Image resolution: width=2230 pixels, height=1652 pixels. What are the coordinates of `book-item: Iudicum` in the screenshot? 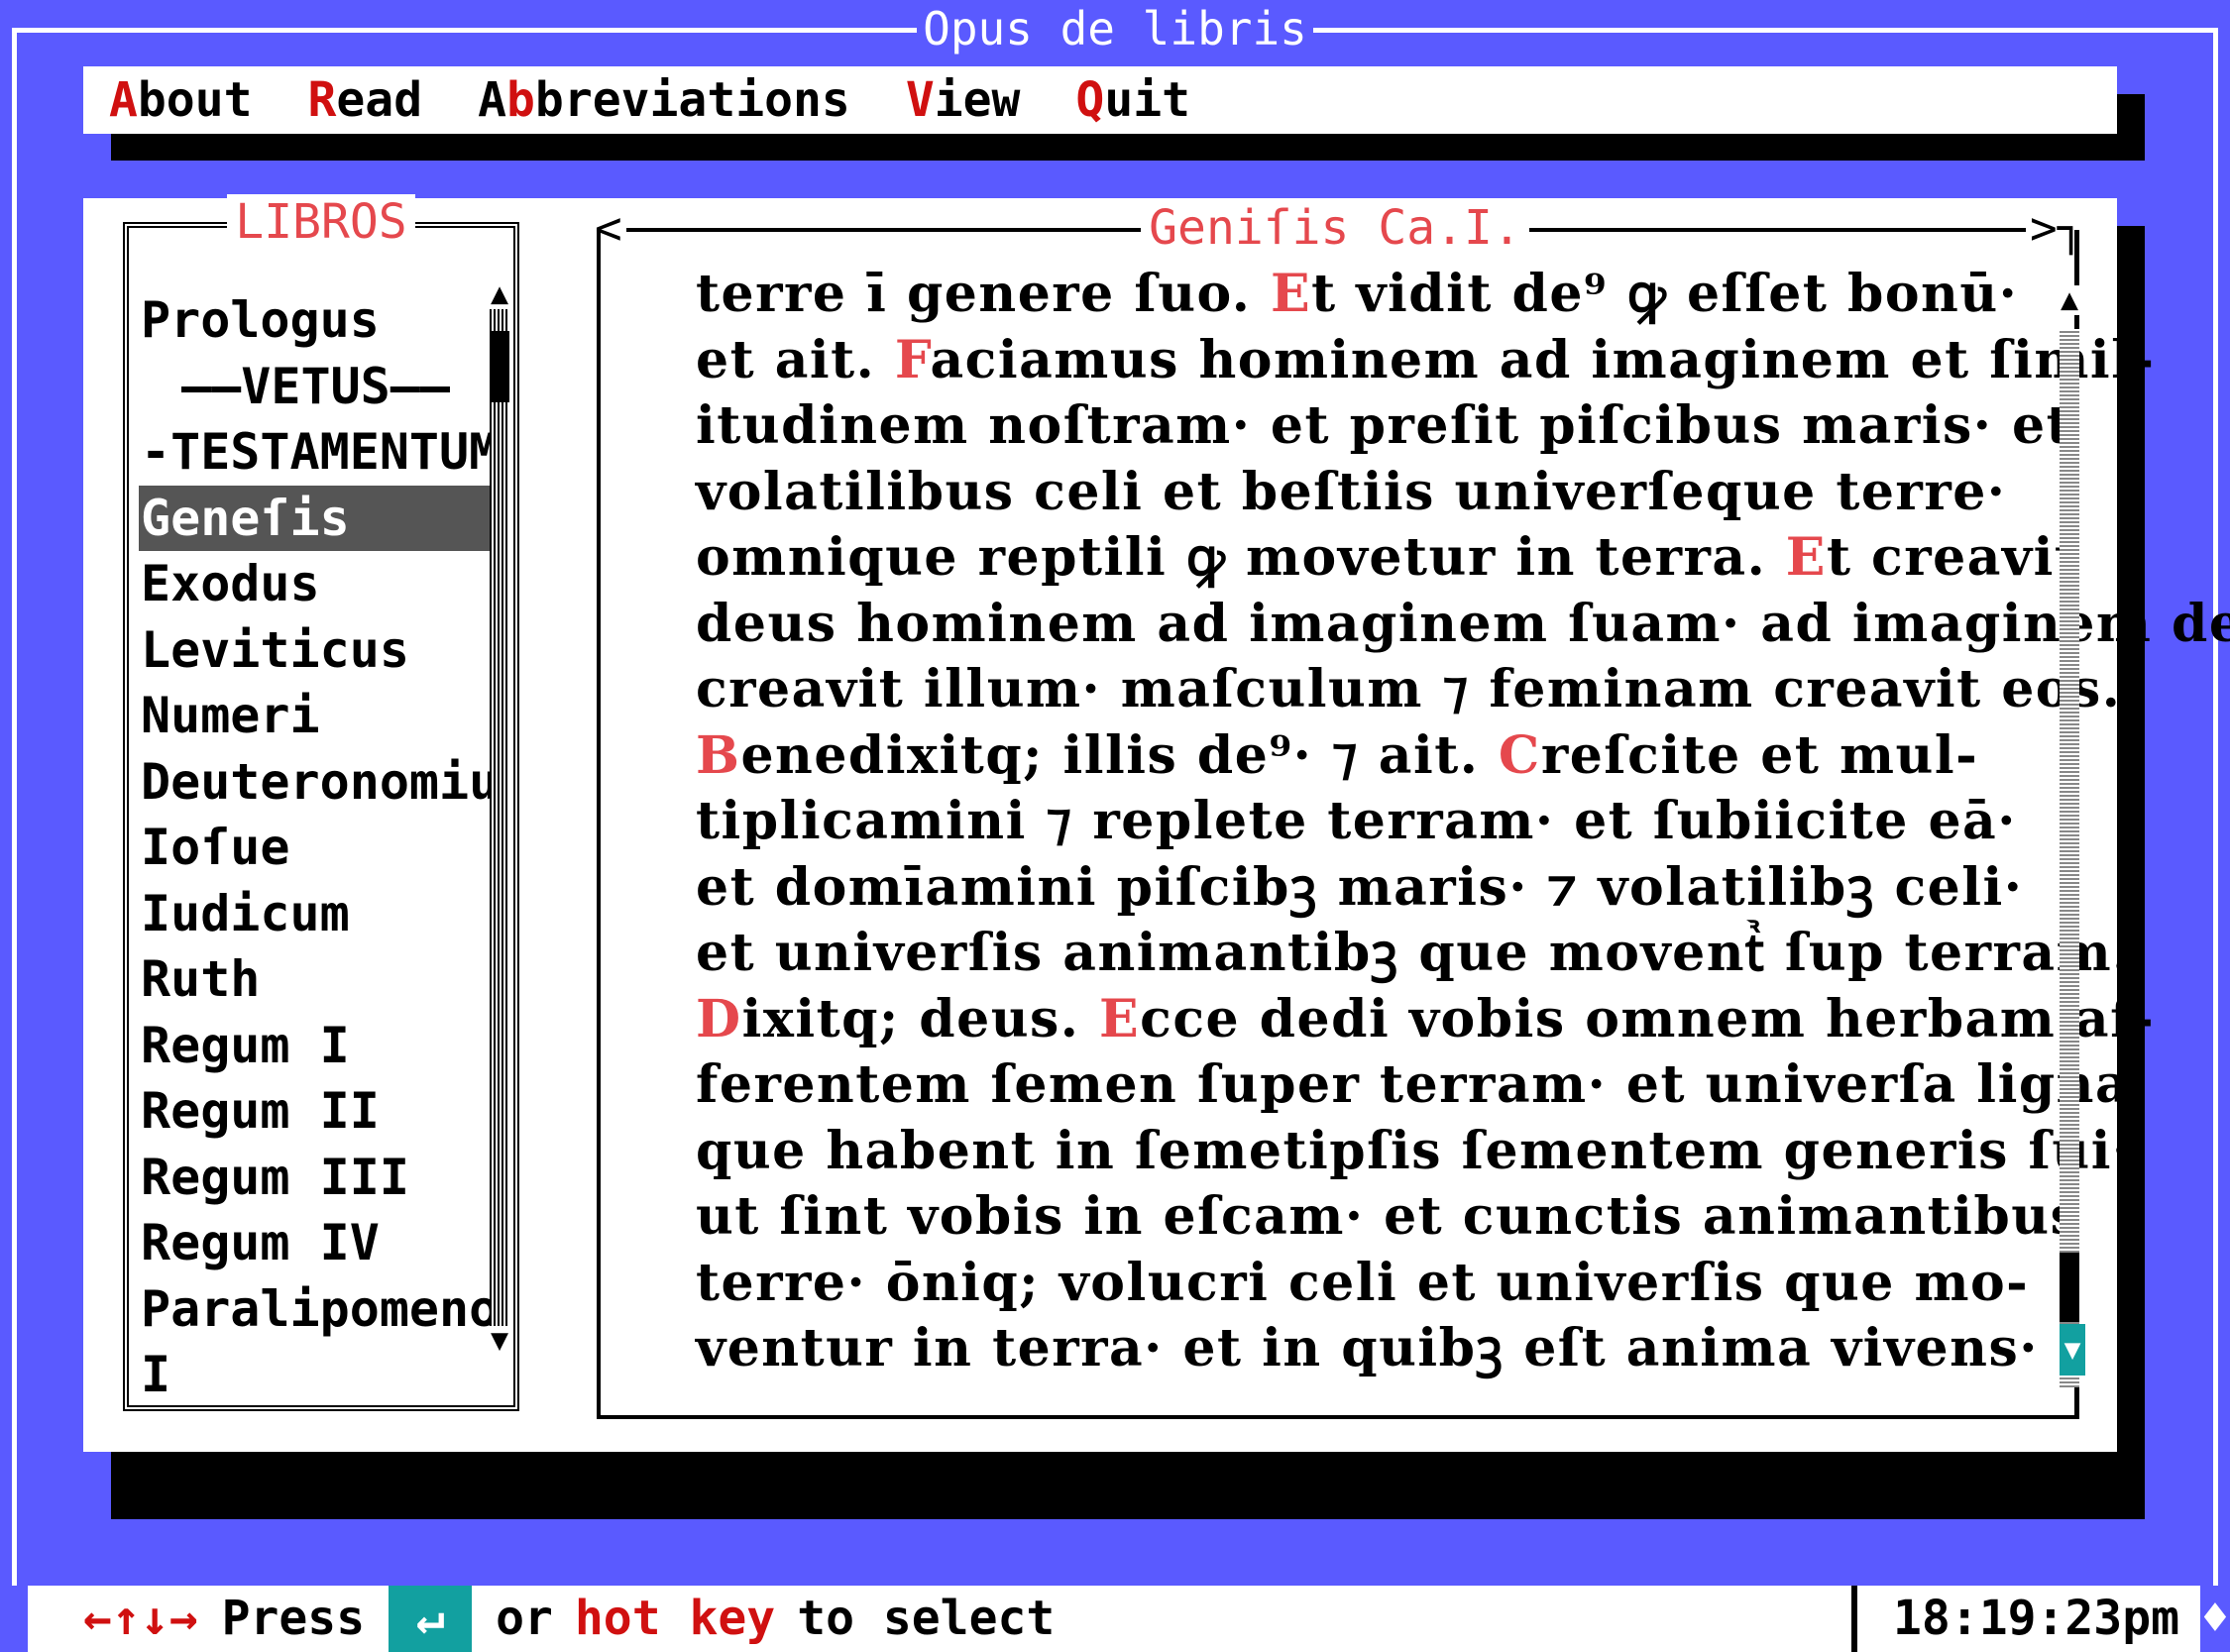 It's located at (315, 914).